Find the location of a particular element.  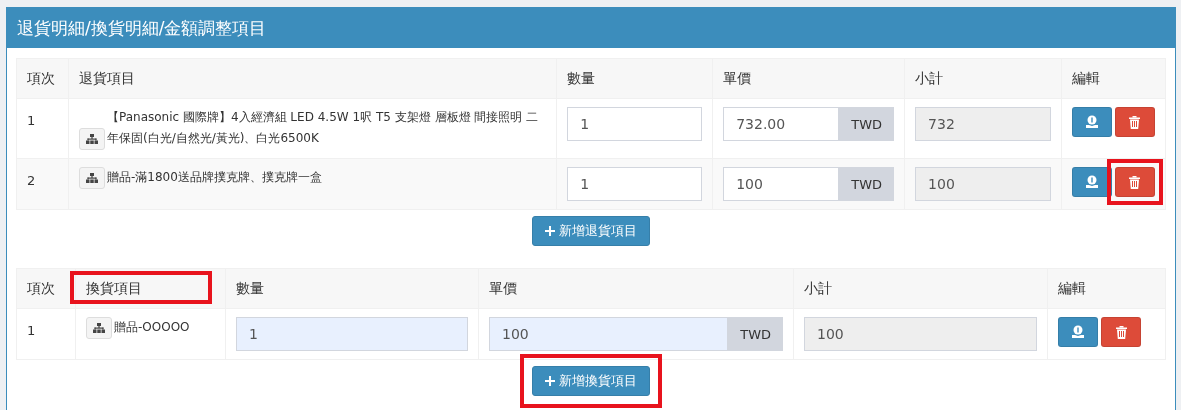

add-item-button: 新增換貨項目 is located at coordinates (591, 381).